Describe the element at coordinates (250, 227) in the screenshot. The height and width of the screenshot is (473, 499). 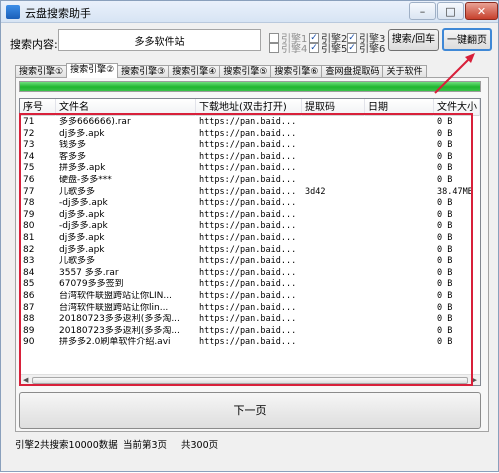
I see `table-row: 80 -dj多多.apk https://pan.baid... 0 B` at that location.